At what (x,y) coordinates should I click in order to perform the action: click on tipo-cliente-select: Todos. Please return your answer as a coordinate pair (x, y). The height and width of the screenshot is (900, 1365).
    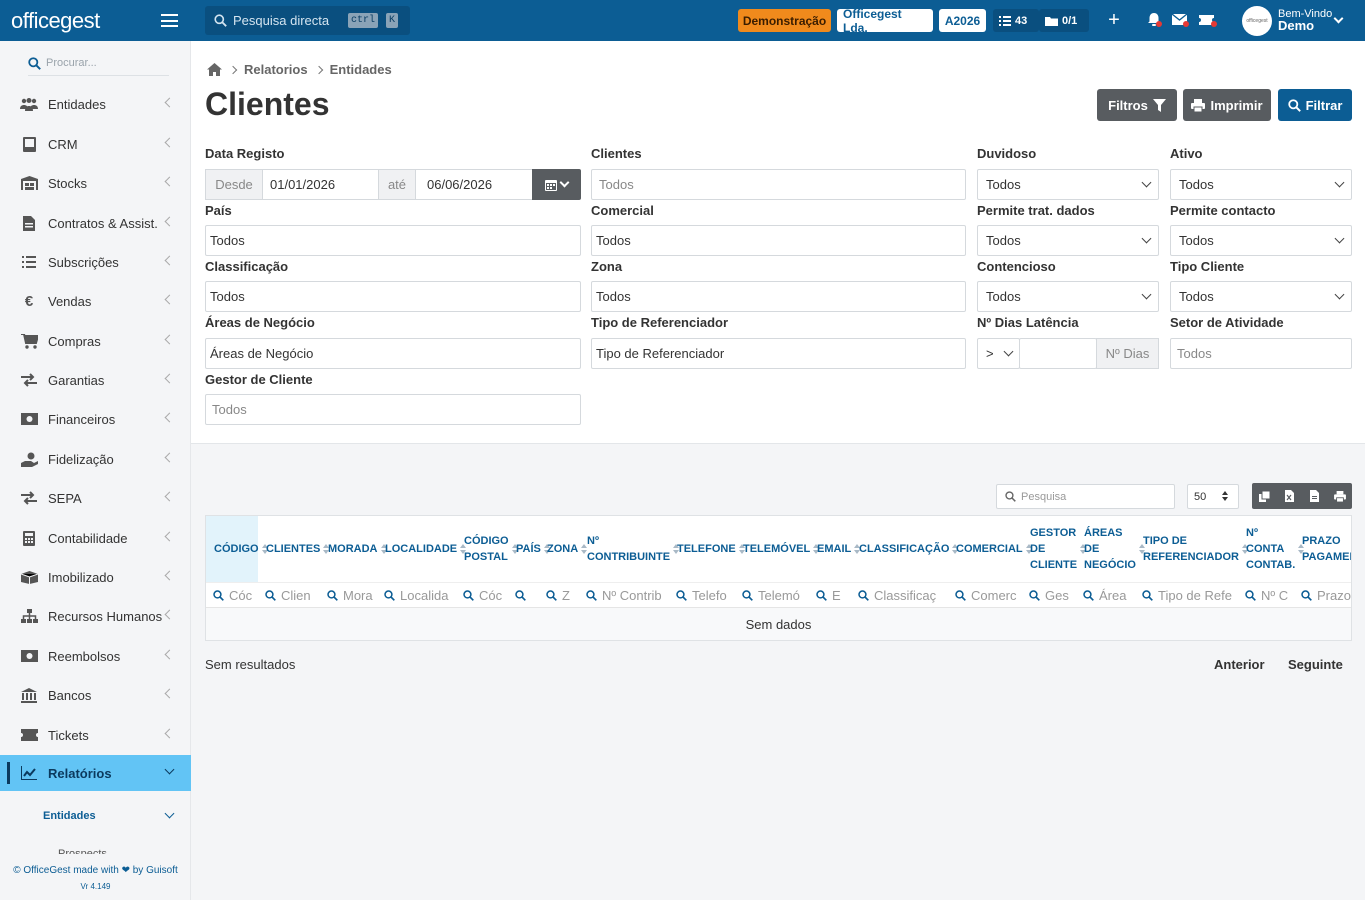
    Looking at the image, I should click on (1261, 296).